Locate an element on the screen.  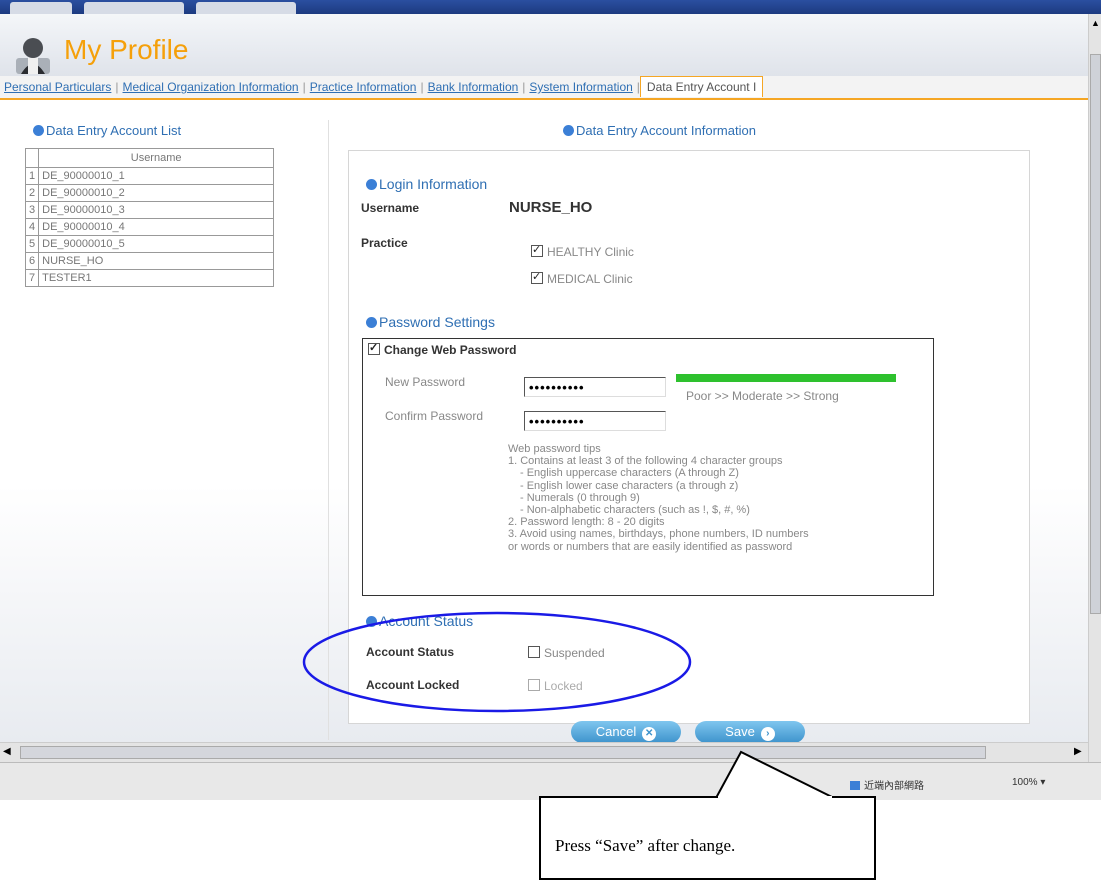
account-list-title-text: Data Entry Account List is located at coordinates (114, 130).